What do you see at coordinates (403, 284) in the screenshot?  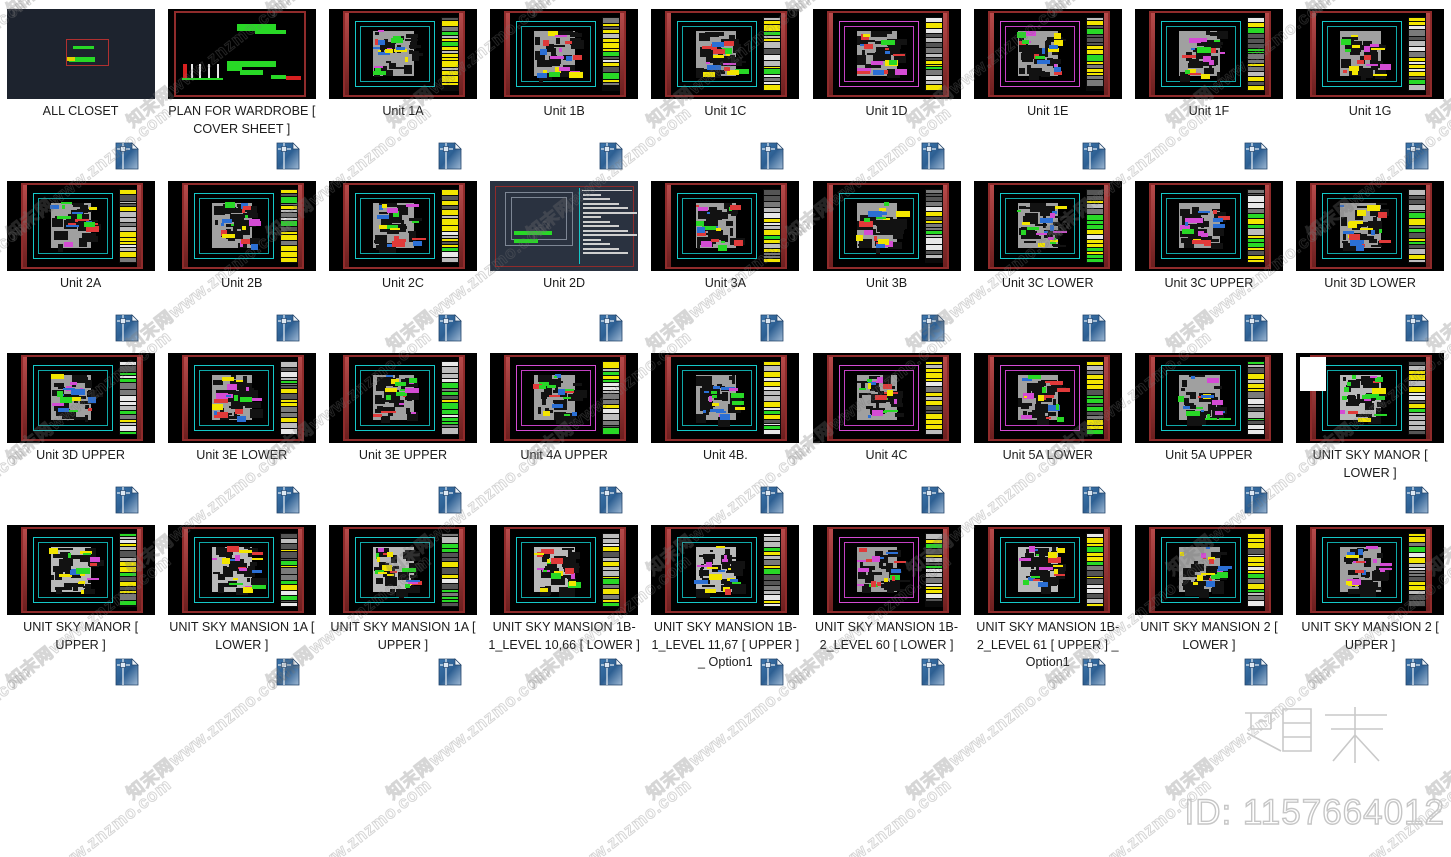 I see `file-label: Unit 2C` at bounding box center [403, 284].